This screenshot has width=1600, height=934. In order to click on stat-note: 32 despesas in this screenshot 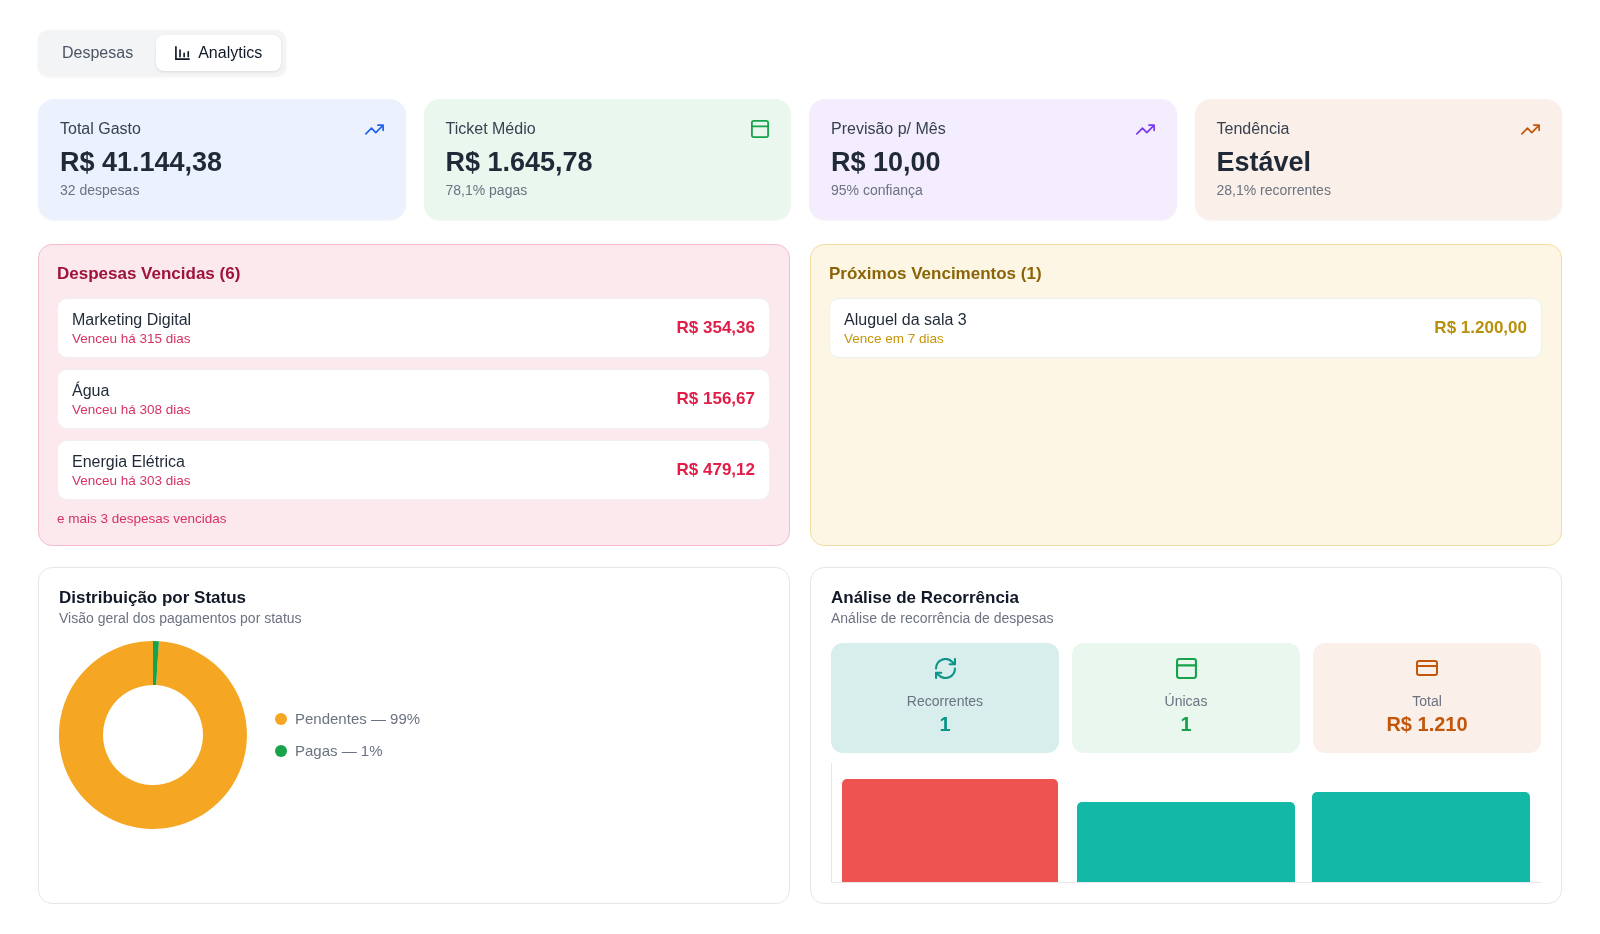, I will do `click(100, 190)`.